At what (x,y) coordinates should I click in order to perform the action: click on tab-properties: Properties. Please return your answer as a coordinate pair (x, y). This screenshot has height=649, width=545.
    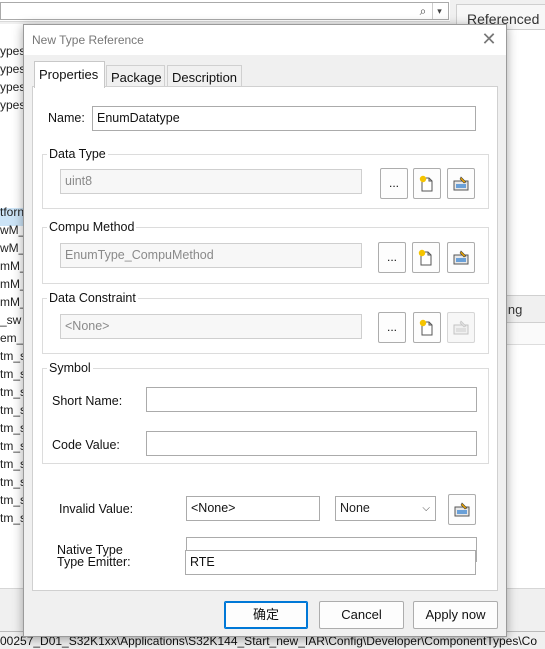
    Looking at the image, I should click on (69, 74).